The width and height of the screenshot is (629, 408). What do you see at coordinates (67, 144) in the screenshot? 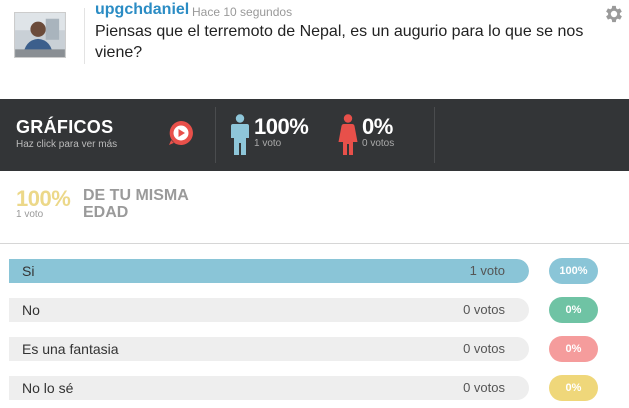
I see `graficos-subtitle: Haz click para ver más` at bounding box center [67, 144].